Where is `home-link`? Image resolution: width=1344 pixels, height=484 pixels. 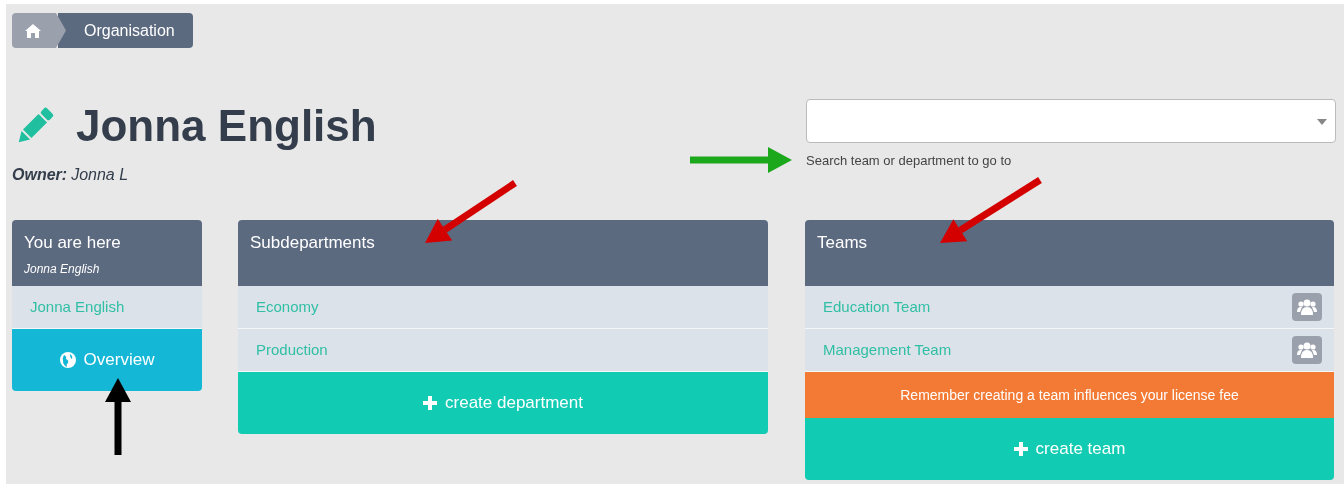
home-link is located at coordinates (39, 30).